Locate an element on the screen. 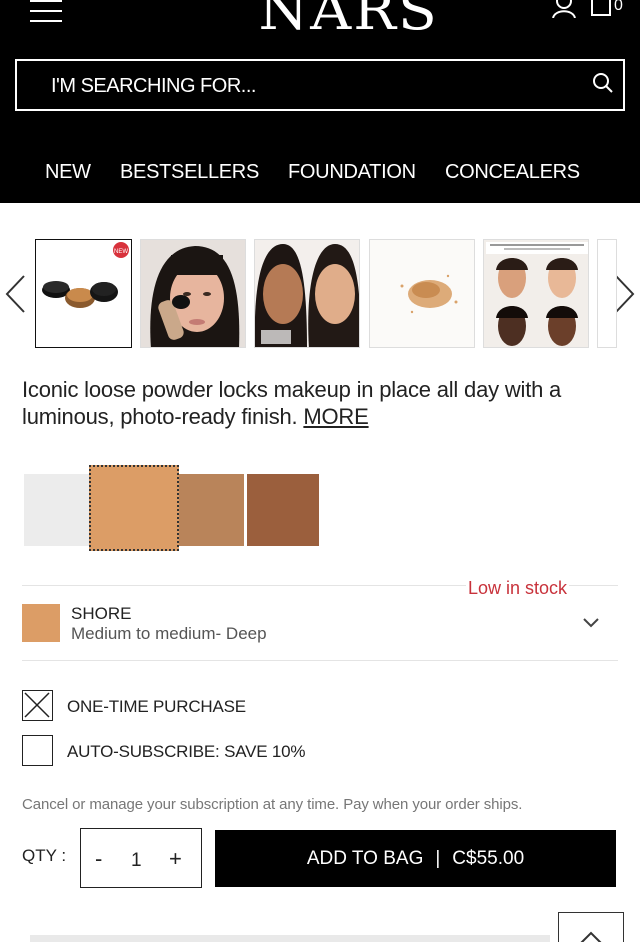 The image size is (640, 942). stock-status: Low in stock is located at coordinates (518, 588).